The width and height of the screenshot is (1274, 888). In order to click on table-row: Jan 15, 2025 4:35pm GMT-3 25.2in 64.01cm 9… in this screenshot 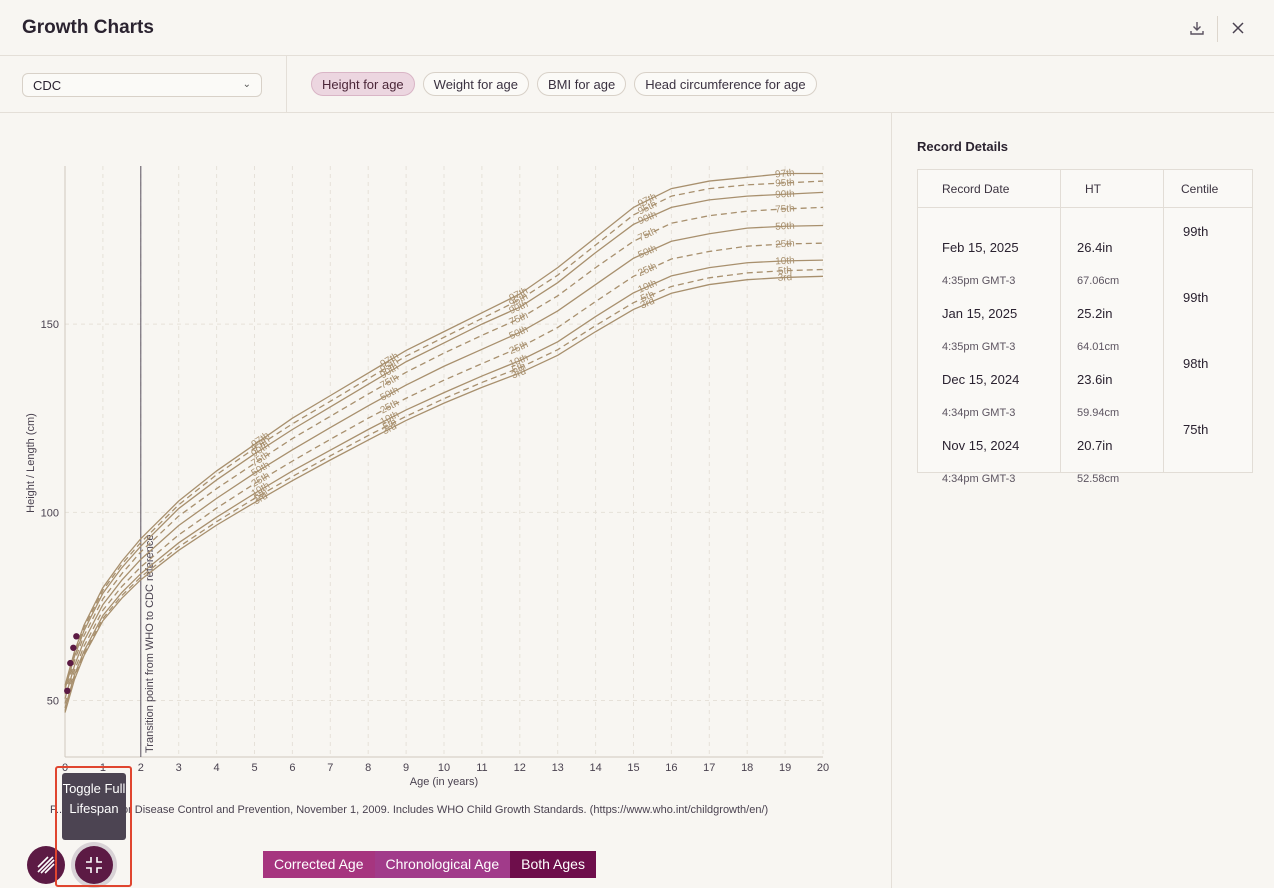, I will do `click(1085, 313)`.